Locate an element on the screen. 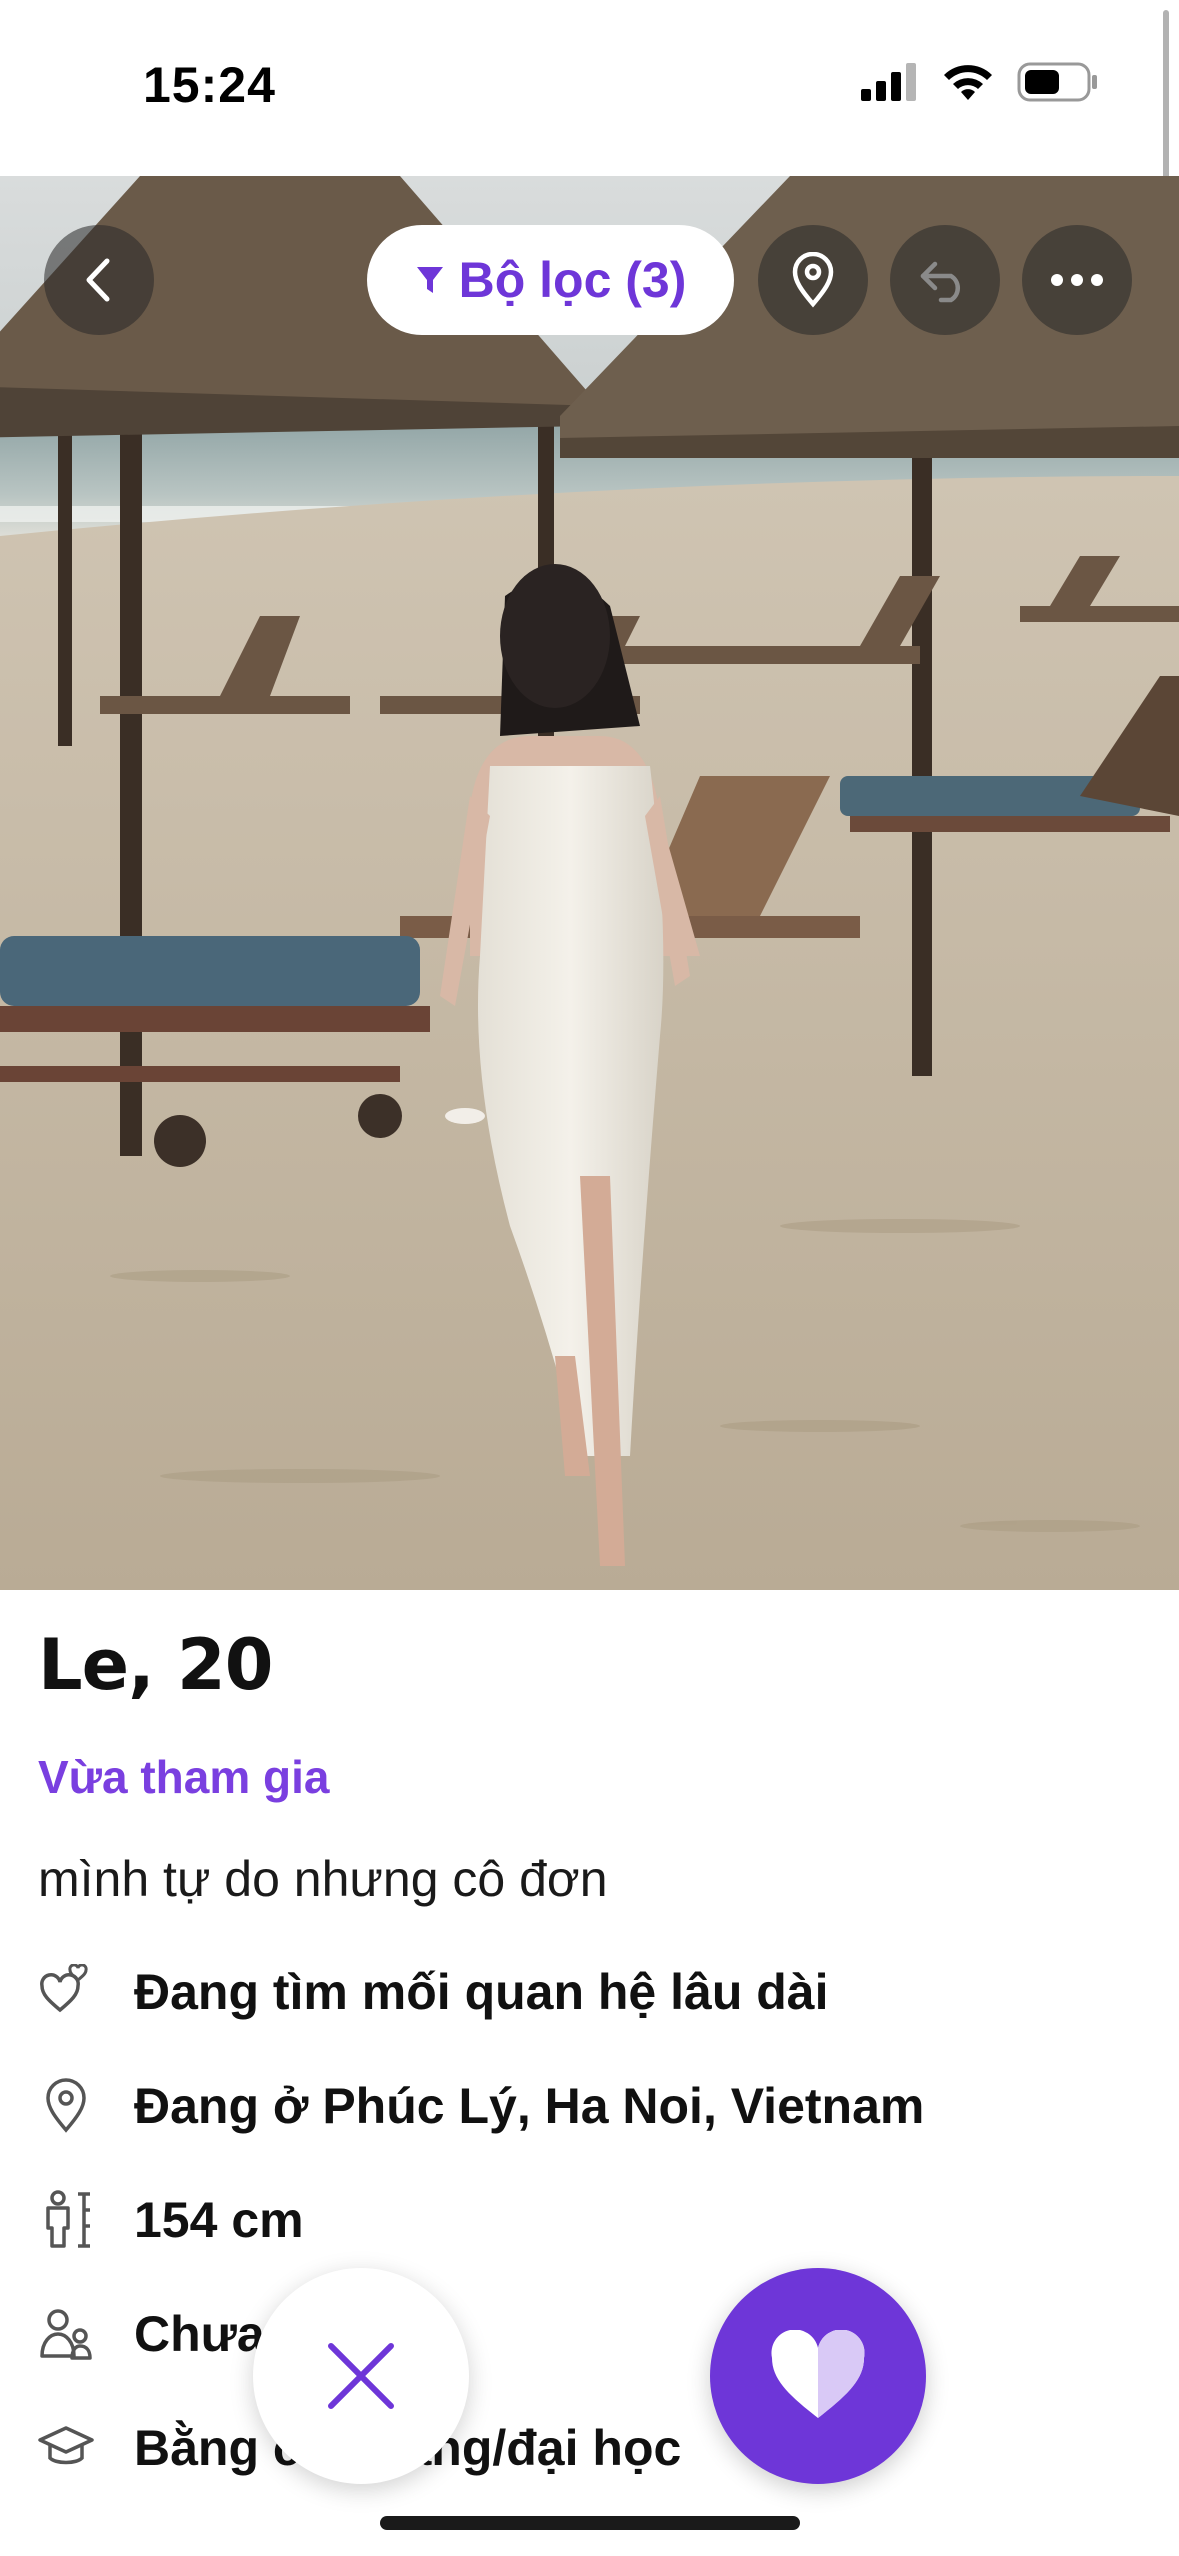  graduation-cap-icon is located at coordinates (66, 2448).